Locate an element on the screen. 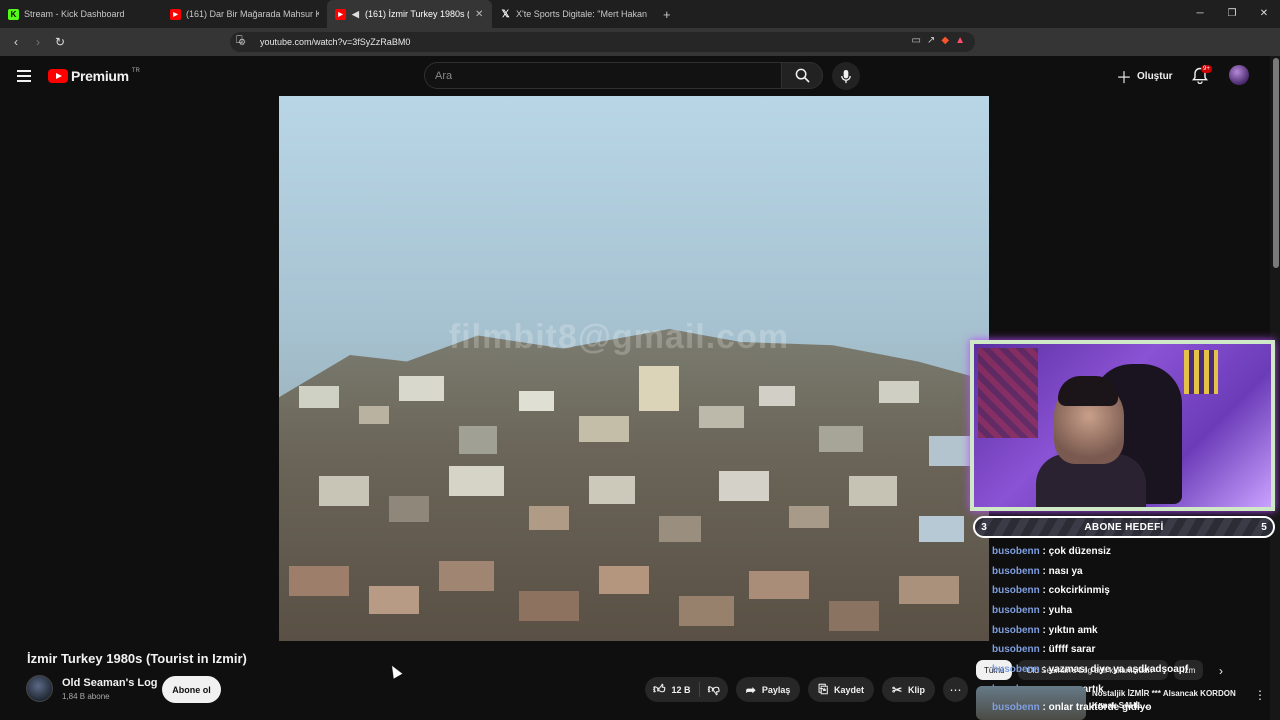 Image resolution: width=1280 pixels, height=720 pixels. voice-search-button is located at coordinates (846, 76).